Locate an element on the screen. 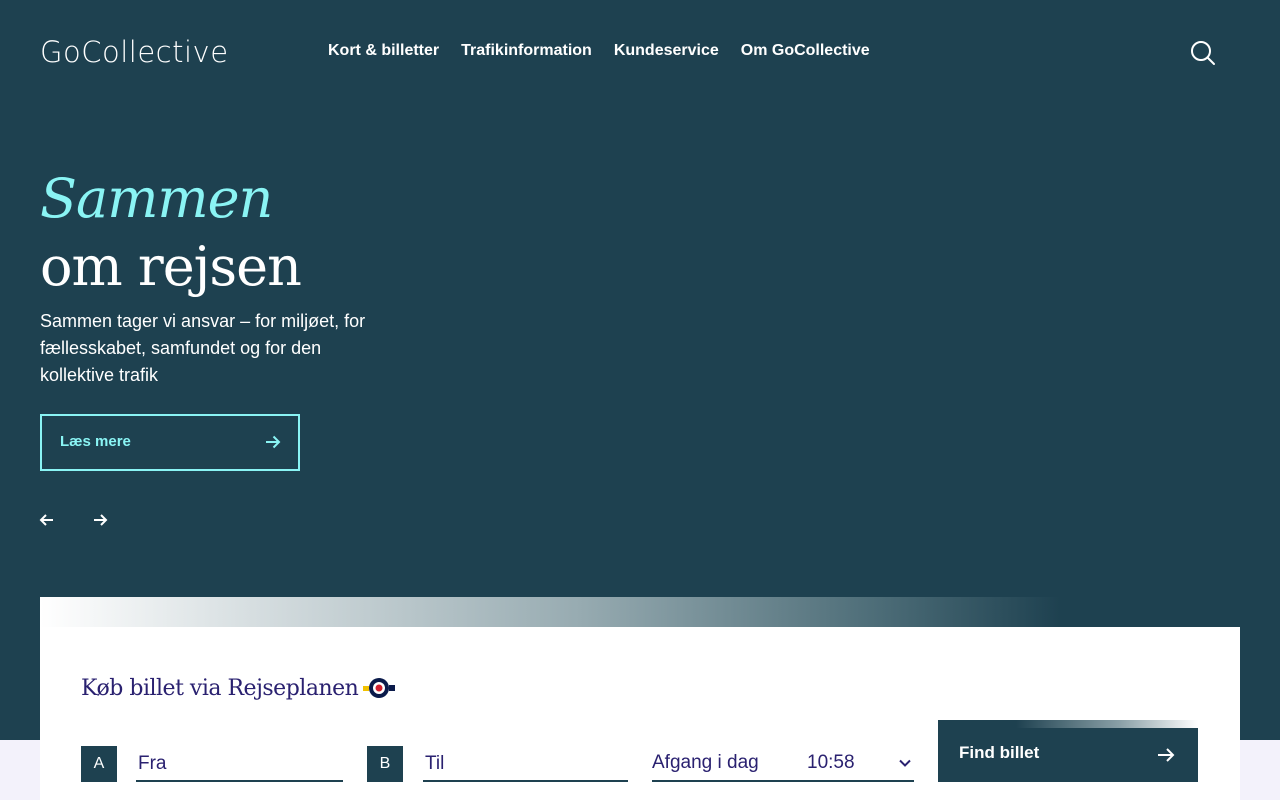 This screenshot has height=800, width=1280. arrow-left-icon is located at coordinates (46, 520).